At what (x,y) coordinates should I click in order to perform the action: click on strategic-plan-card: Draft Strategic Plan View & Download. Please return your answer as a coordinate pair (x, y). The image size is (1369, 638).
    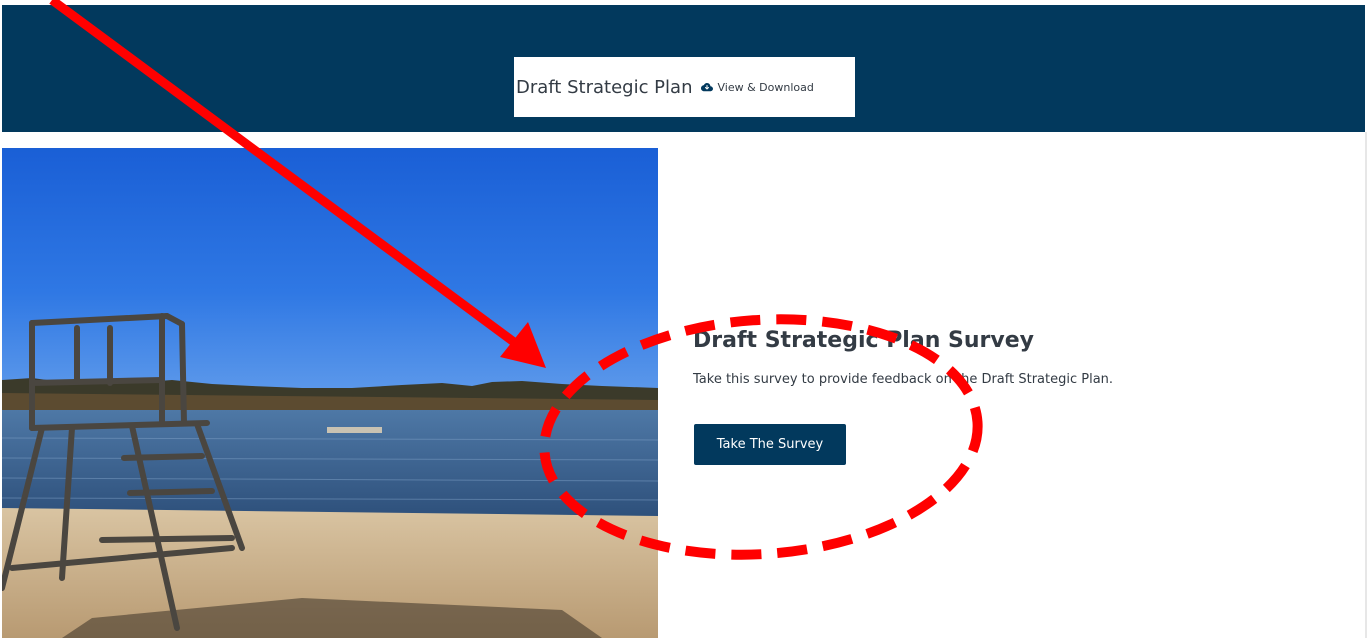
    Looking at the image, I should click on (684, 87).